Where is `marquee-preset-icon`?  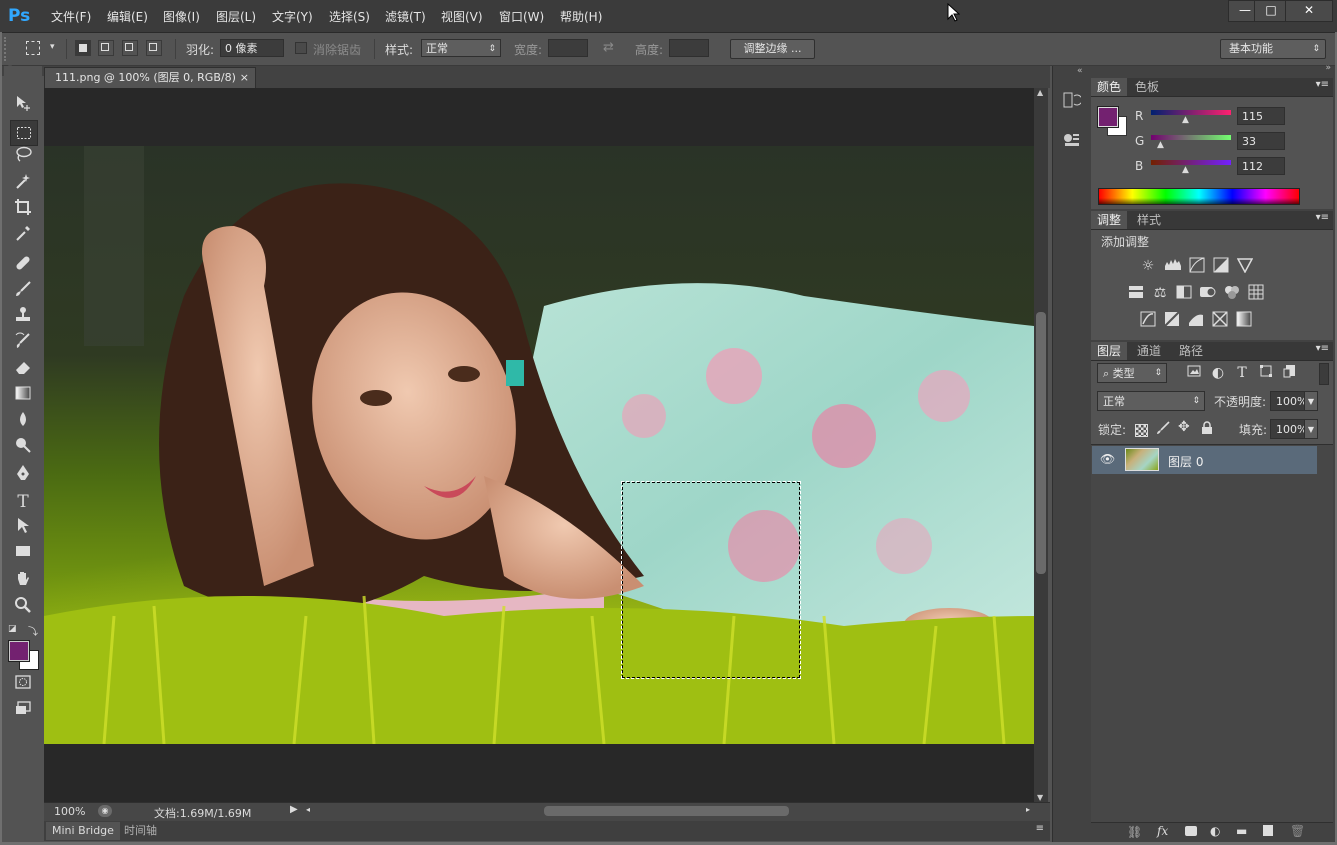
marquee-preset-icon is located at coordinates (33, 48).